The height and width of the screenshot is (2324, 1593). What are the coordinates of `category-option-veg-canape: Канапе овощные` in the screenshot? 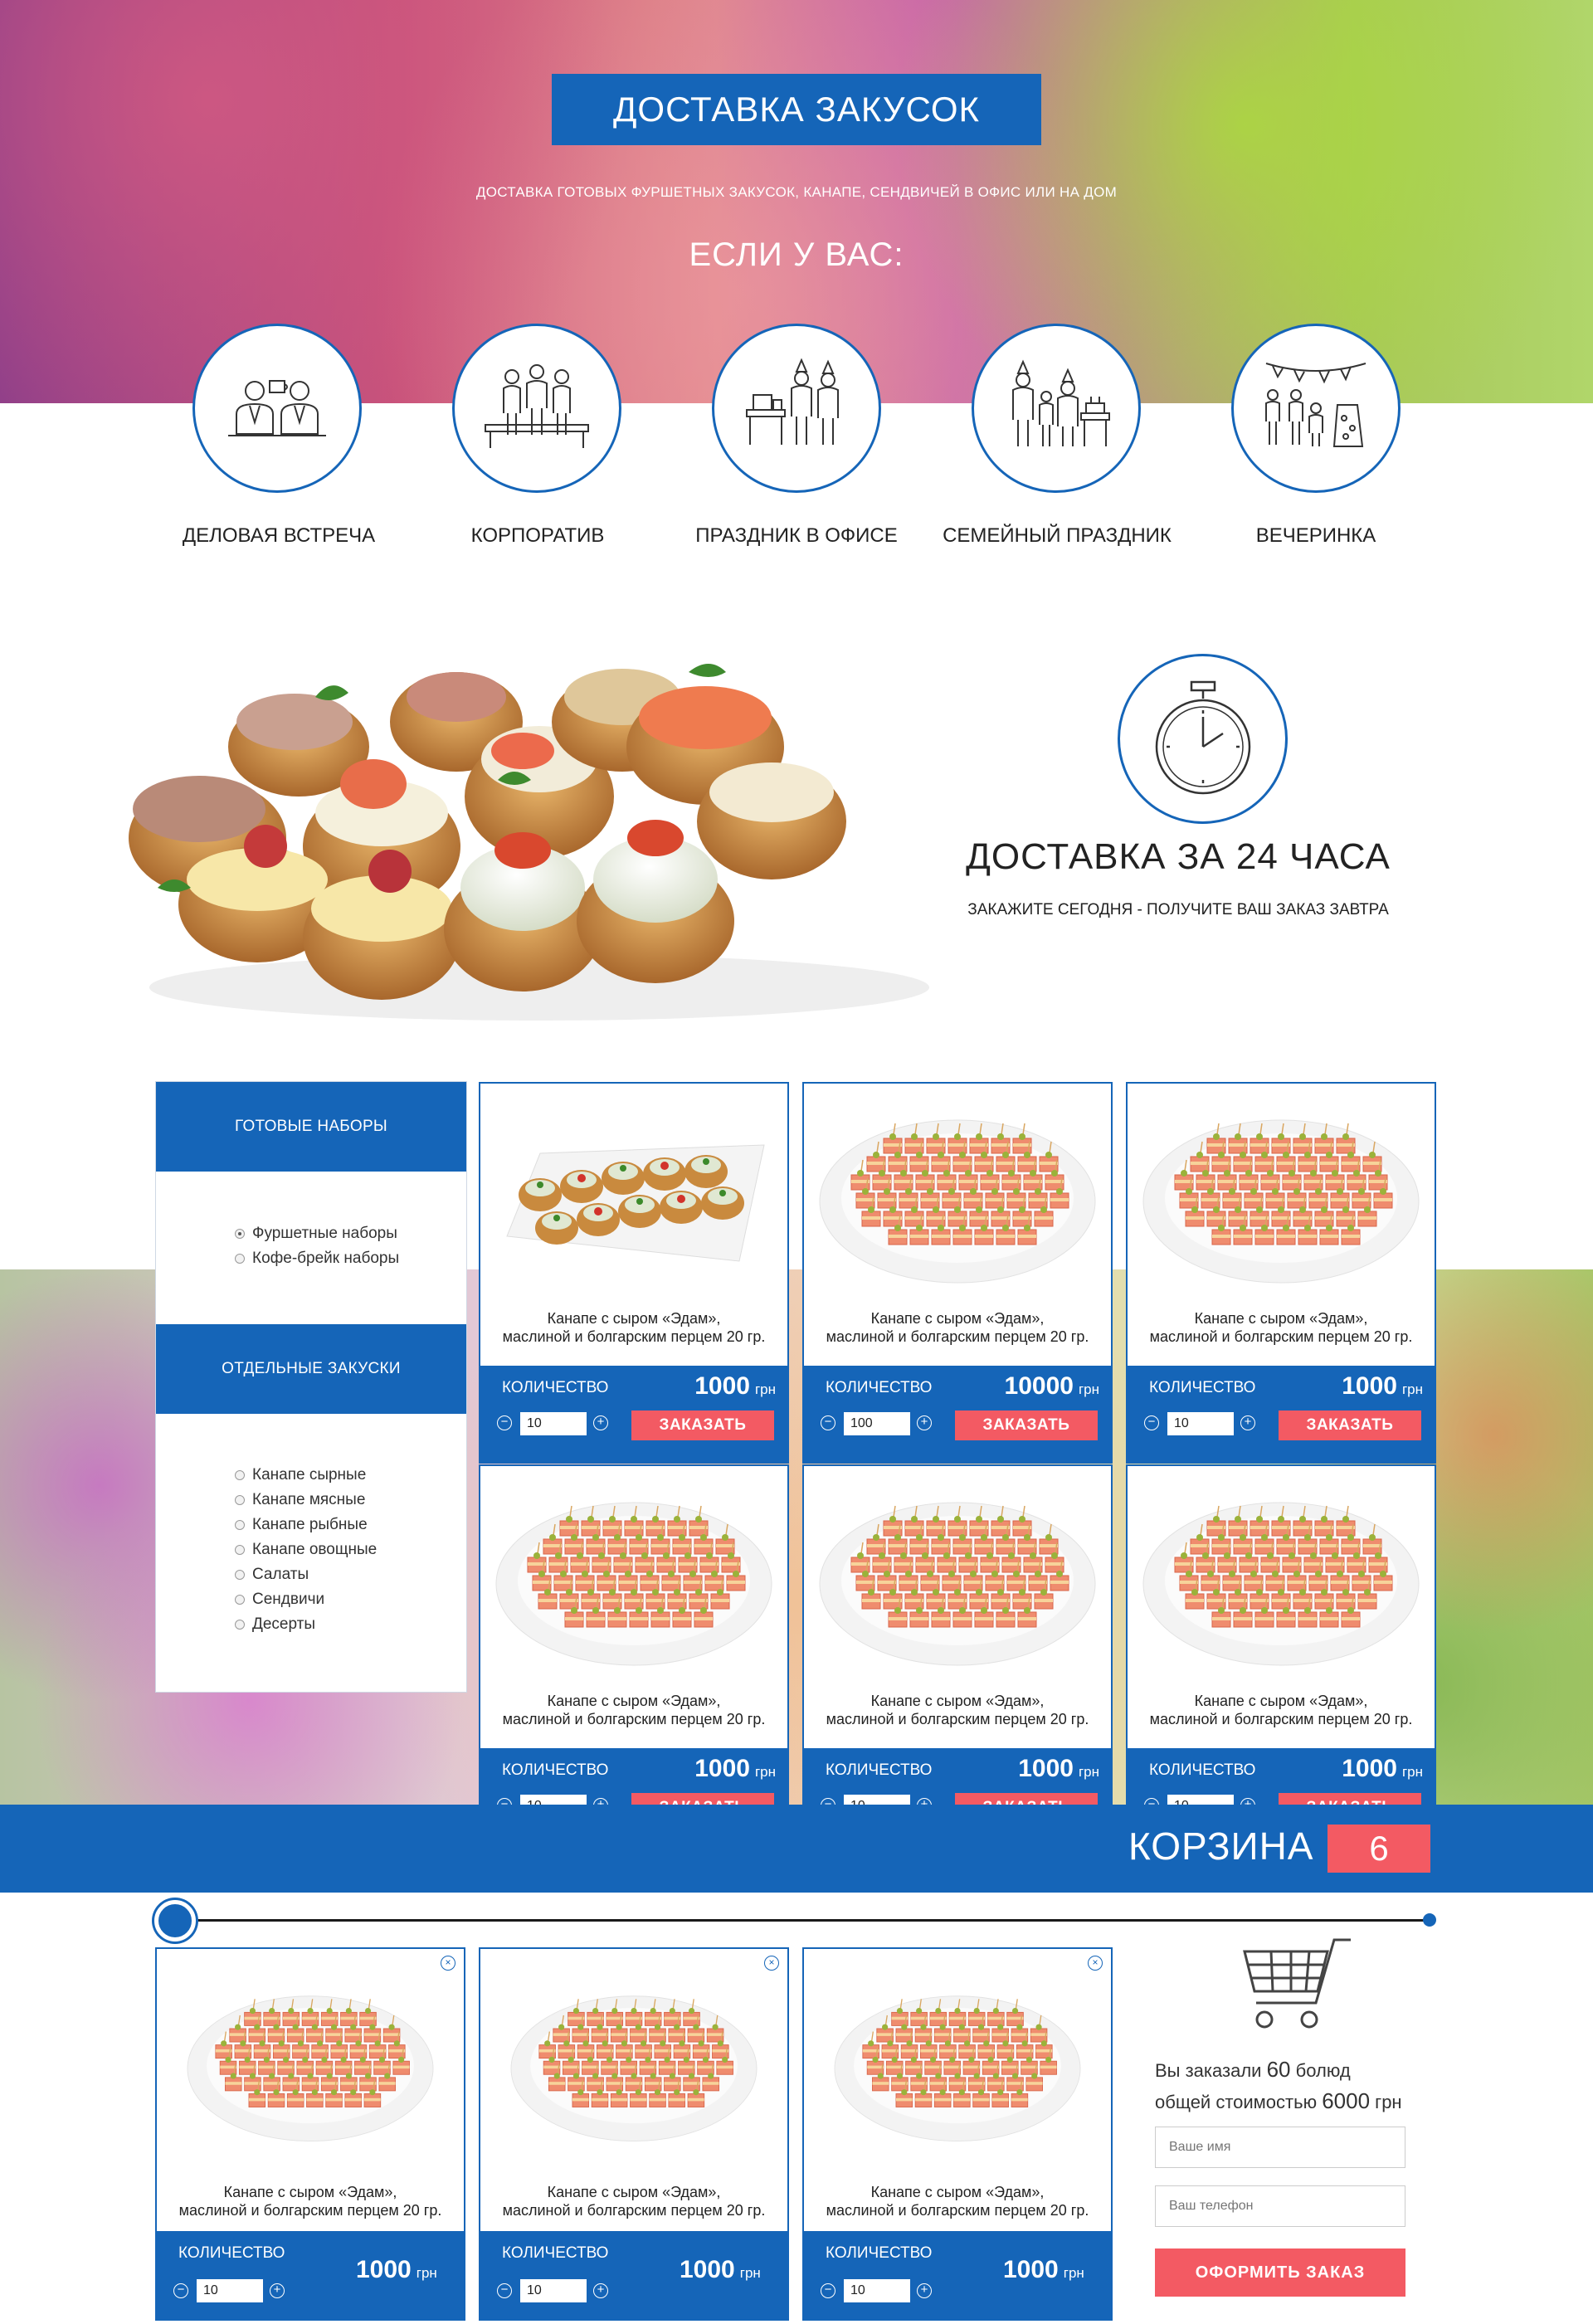 It's located at (306, 1549).